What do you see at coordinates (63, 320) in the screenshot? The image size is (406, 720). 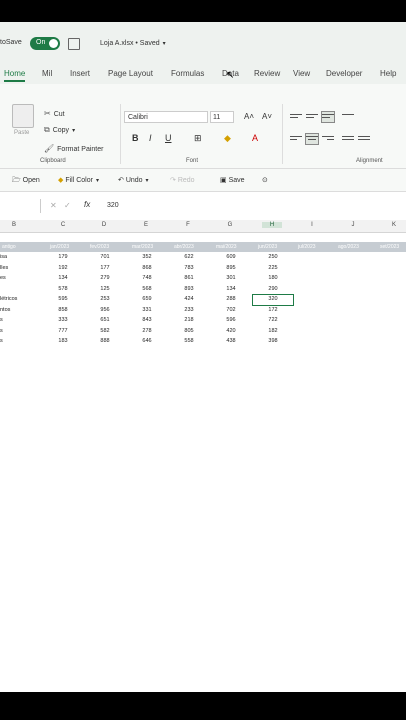 I see `data-cell: 333` at bounding box center [63, 320].